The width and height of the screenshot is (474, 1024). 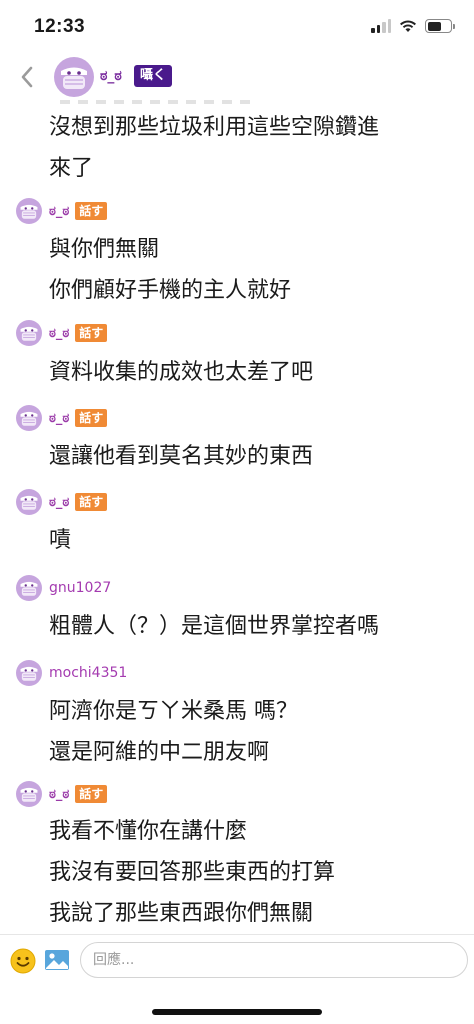 I want to click on author-name: gnu1027, so click(x=80, y=588).